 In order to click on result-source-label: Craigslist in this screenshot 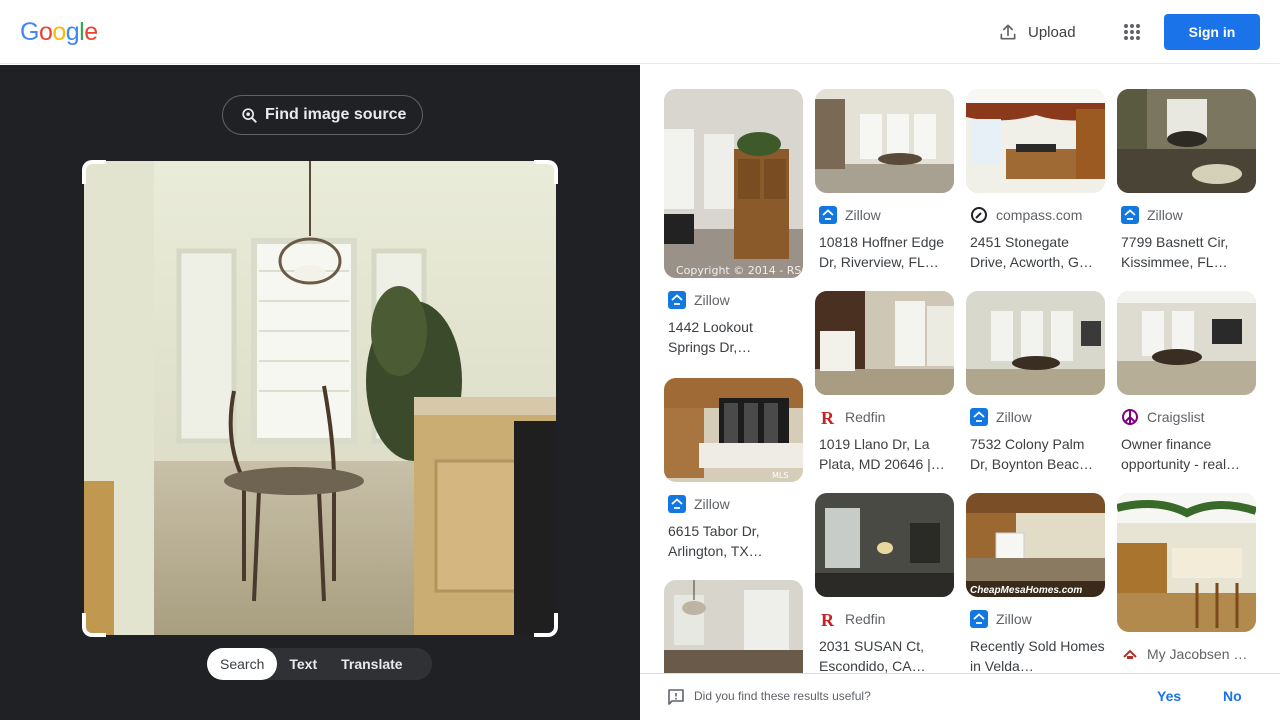, I will do `click(1176, 417)`.